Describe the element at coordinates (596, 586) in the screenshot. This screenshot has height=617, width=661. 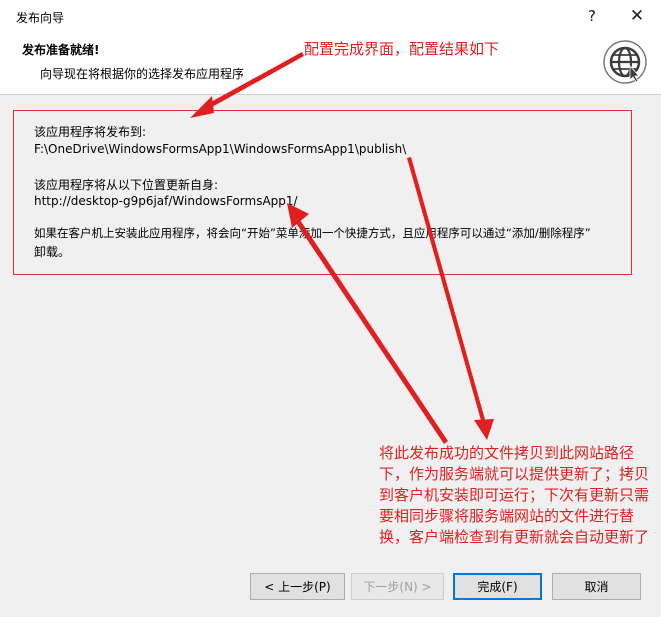
I see `cancel-button: 取消` at that location.